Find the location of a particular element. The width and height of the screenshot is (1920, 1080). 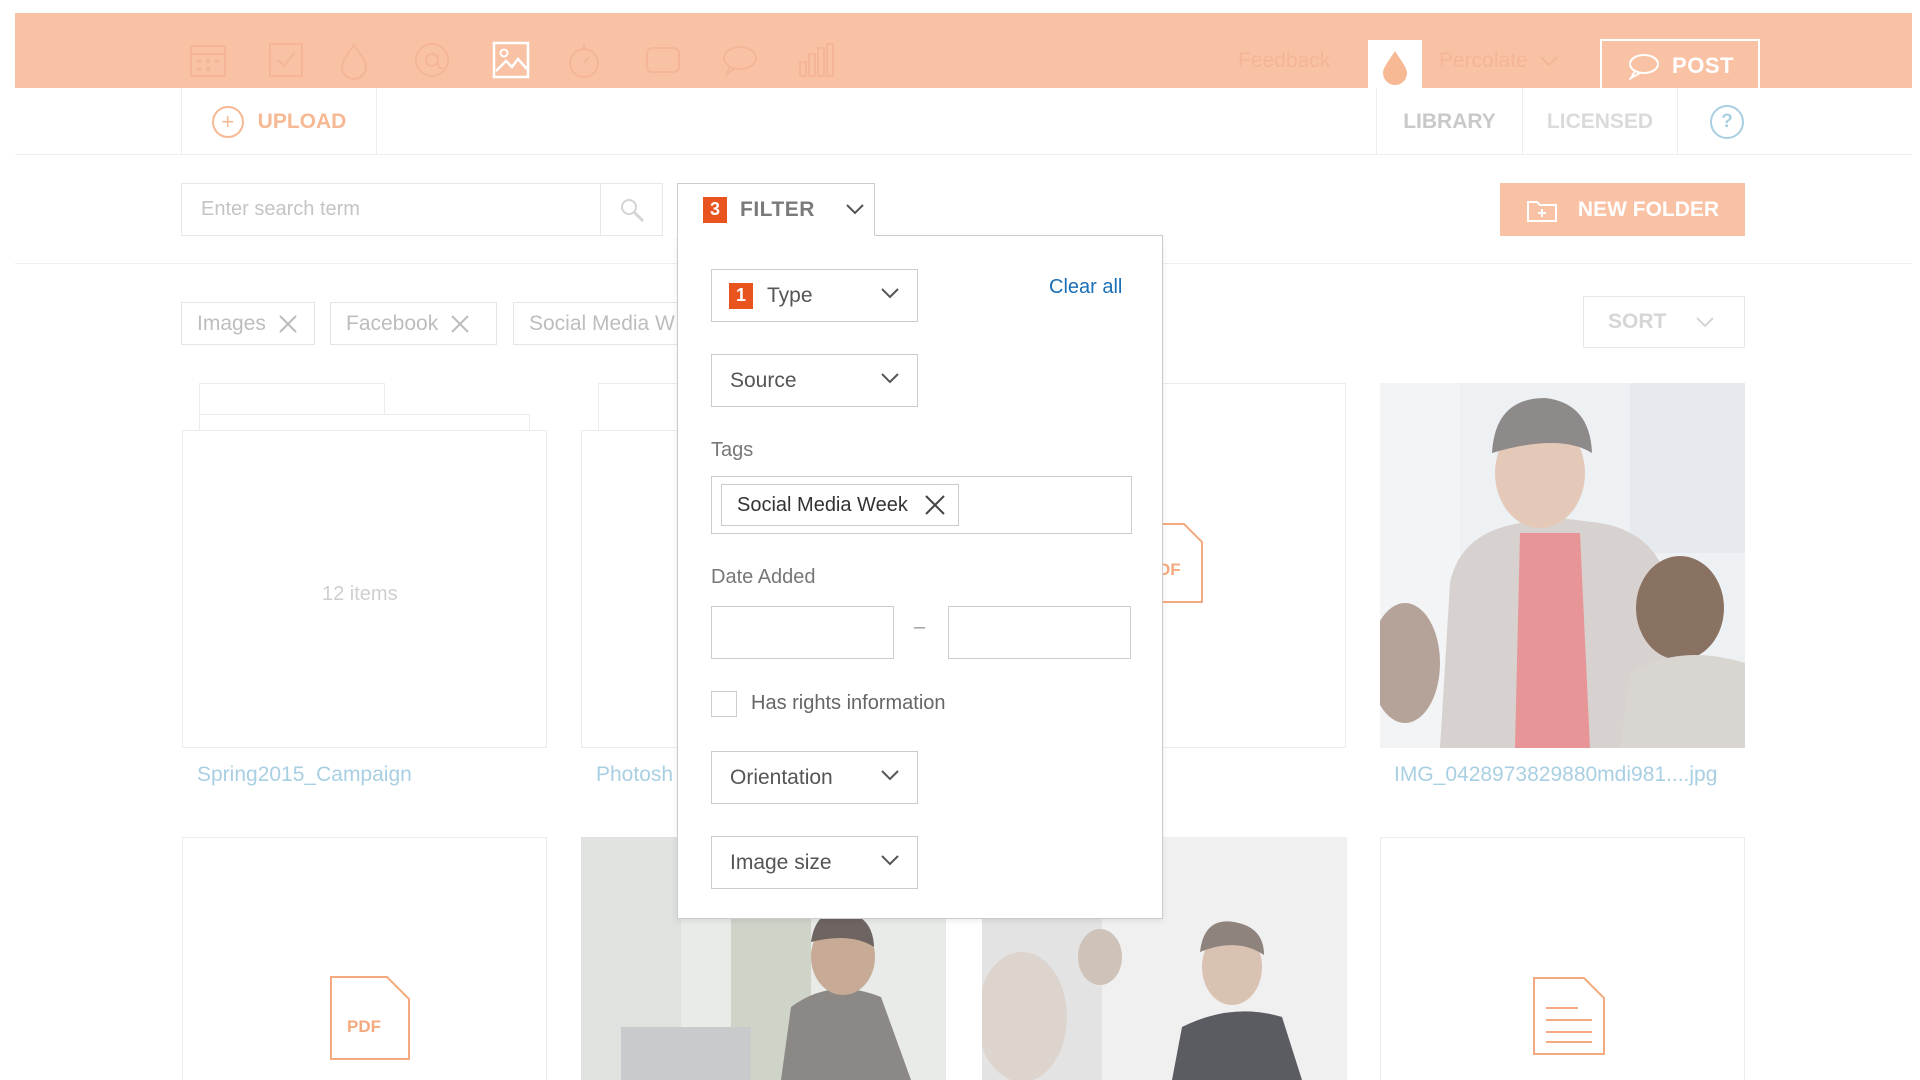

file-card: PDF is located at coordinates (364, 958).